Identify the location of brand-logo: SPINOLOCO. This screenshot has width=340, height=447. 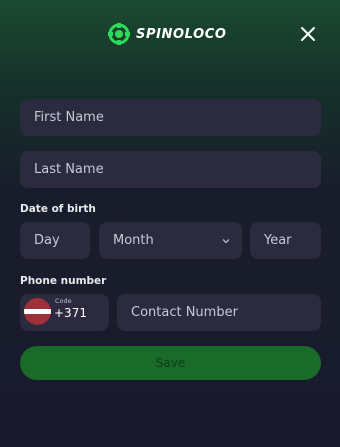
(167, 34).